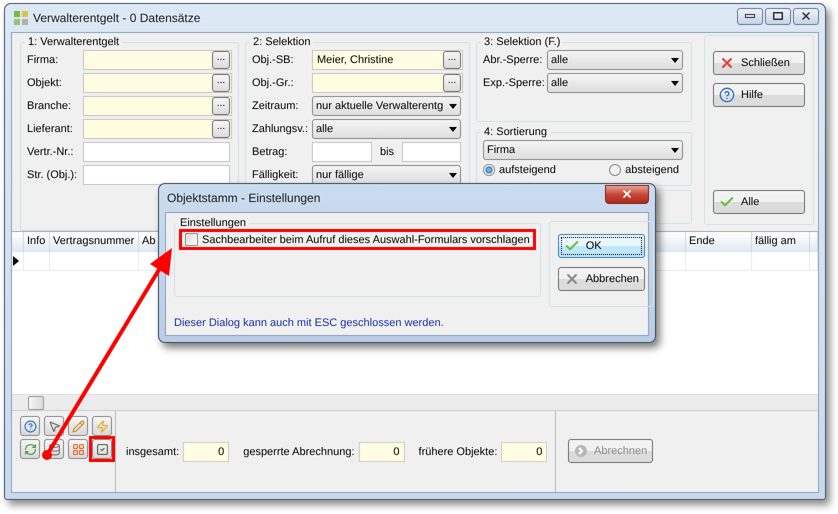  I want to click on lightning-icon, so click(102, 426).